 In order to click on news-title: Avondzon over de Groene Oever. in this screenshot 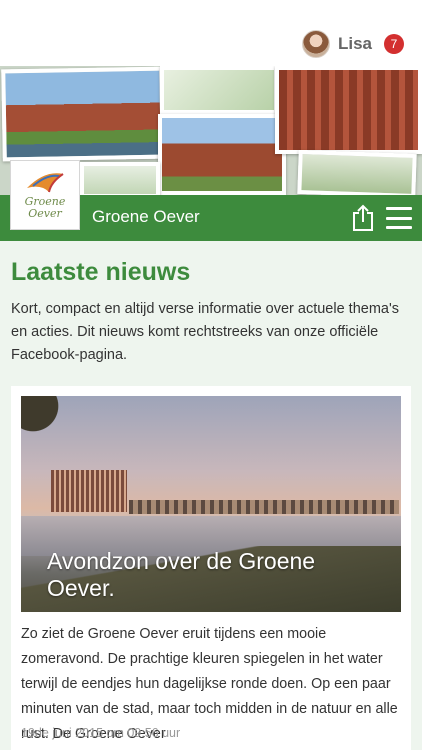, I will do `click(181, 574)`.